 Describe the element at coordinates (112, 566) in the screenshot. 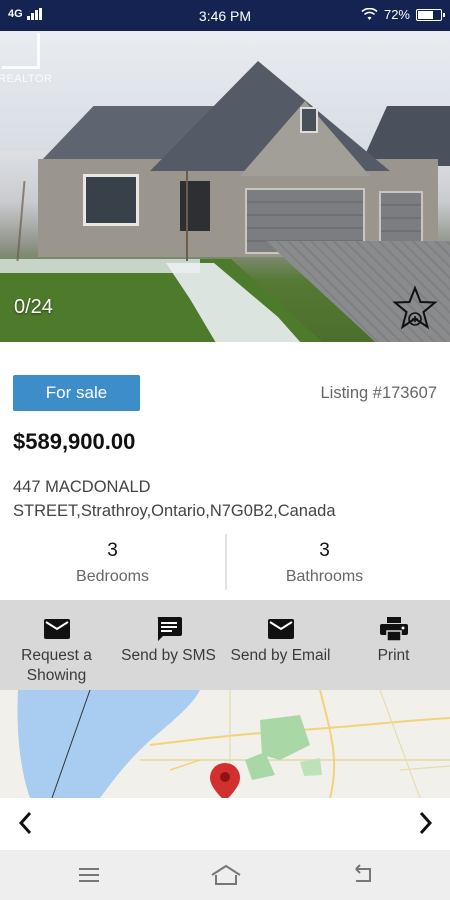

I see `bedrooms-stat: 3 Bedrooms` at that location.